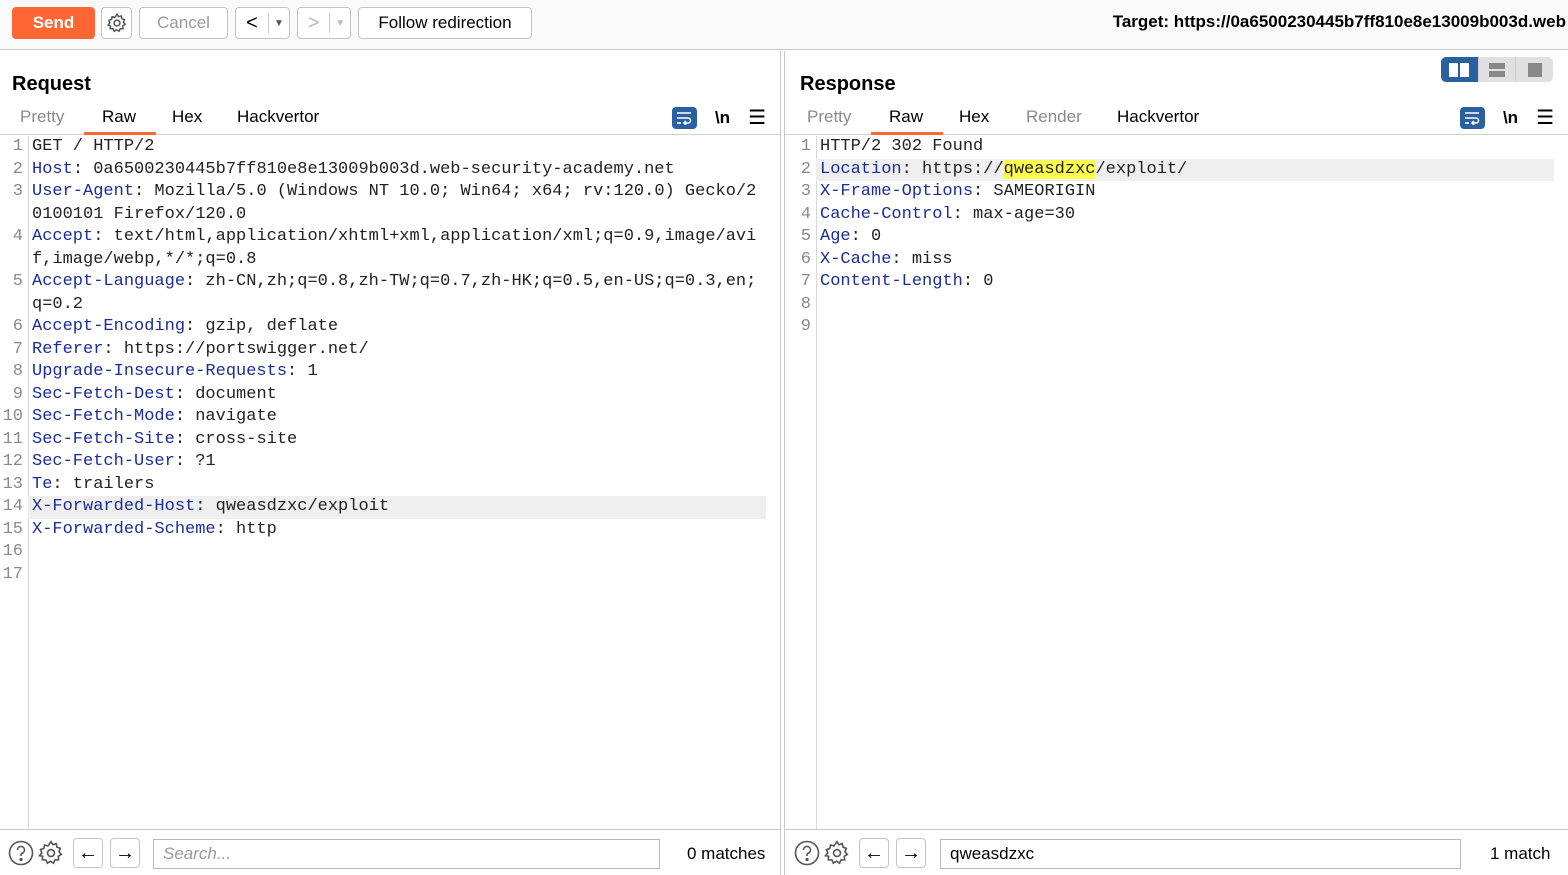 Image resolution: width=1568 pixels, height=875 pixels. What do you see at coordinates (1141, 169) in the screenshot?
I see `header-value: /exploit/` at bounding box center [1141, 169].